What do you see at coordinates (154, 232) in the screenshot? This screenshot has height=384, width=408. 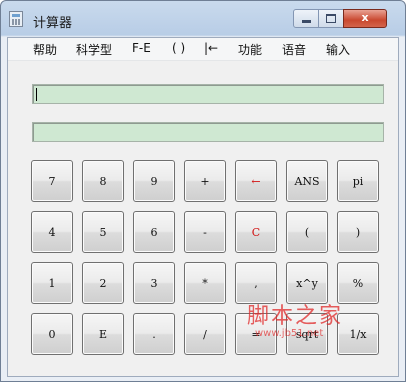 I see `key-6: 6` at bounding box center [154, 232].